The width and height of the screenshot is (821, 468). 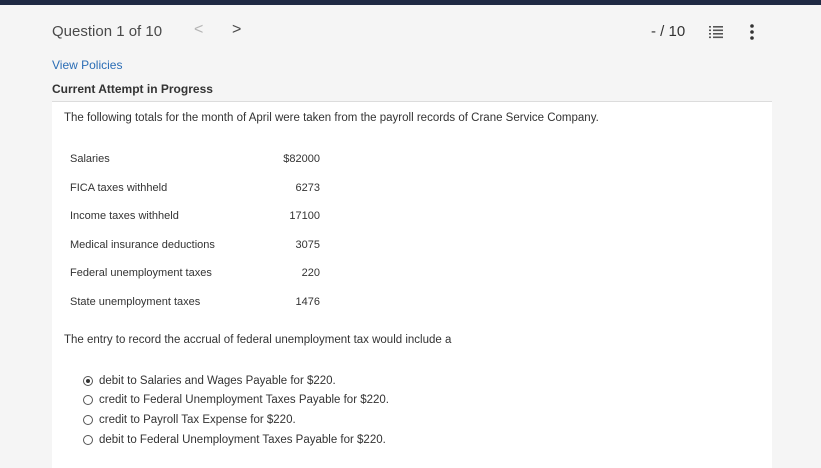 I want to click on question-counter: Question 1 of 10, so click(x=107, y=31).